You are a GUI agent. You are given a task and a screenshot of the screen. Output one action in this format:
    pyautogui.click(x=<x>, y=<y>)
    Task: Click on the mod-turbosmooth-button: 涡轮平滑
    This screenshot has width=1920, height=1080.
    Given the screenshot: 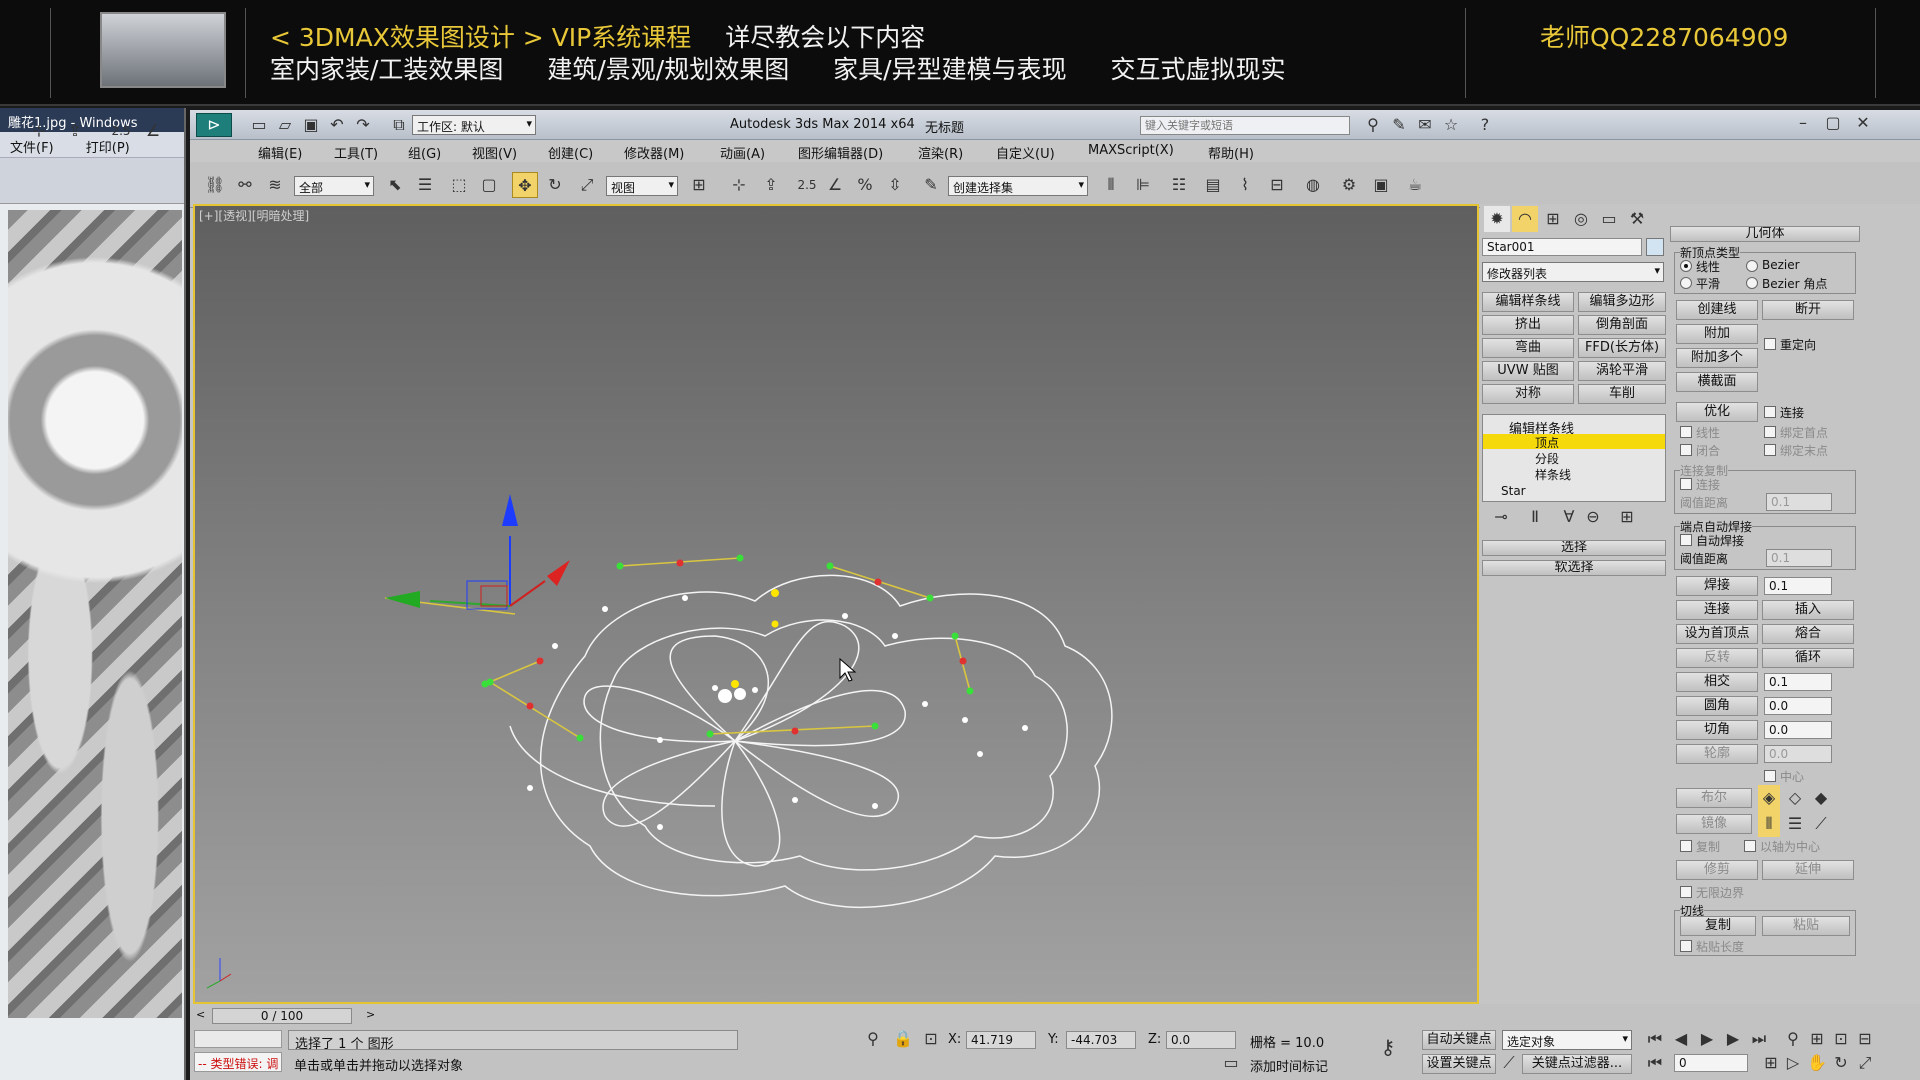 What is the action you would take?
    pyautogui.click(x=1622, y=371)
    